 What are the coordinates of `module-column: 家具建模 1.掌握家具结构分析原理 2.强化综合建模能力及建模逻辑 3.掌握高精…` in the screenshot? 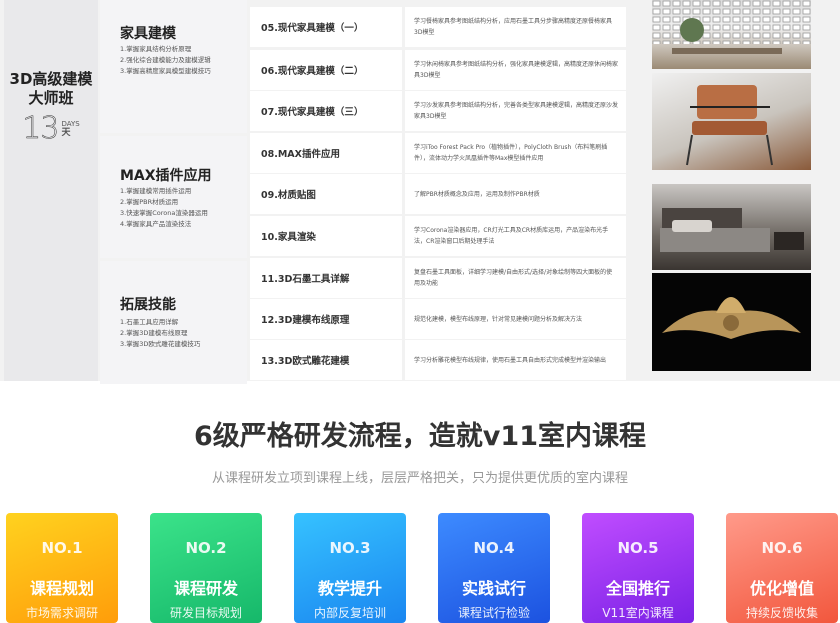 It's located at (173, 192).